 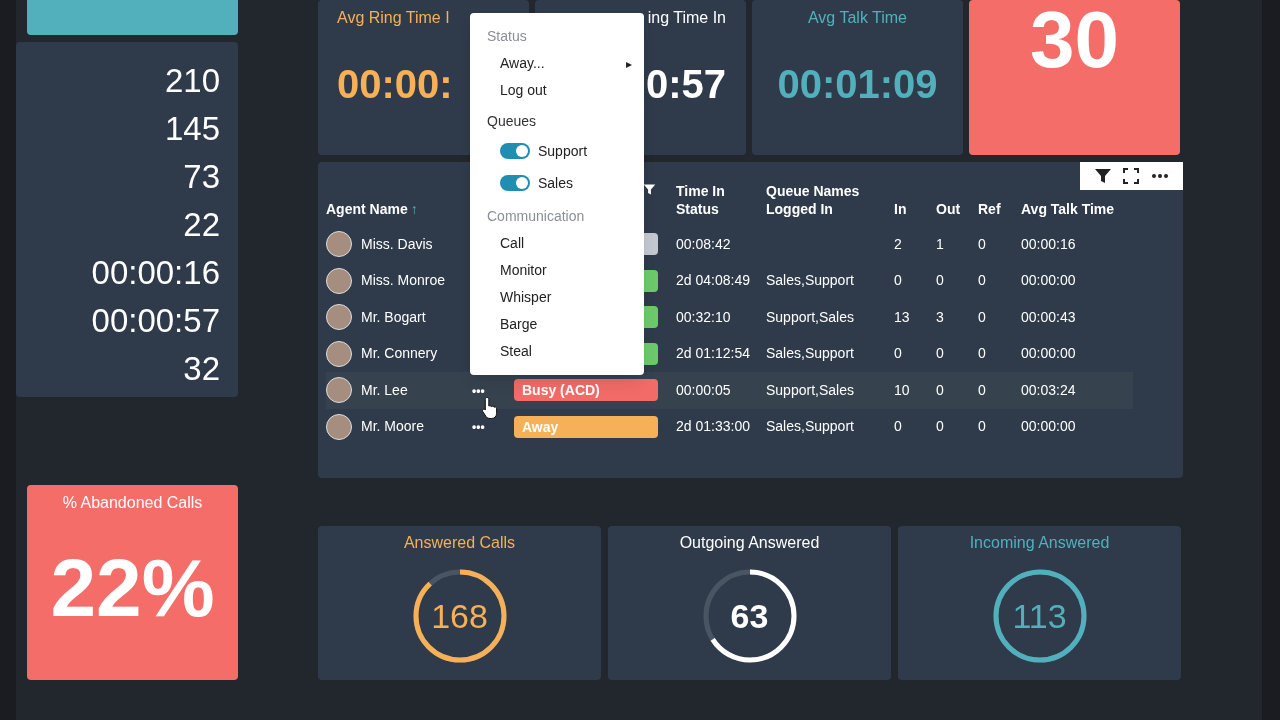 I want to click on gauge-title: Answered Calls, so click(x=459, y=543).